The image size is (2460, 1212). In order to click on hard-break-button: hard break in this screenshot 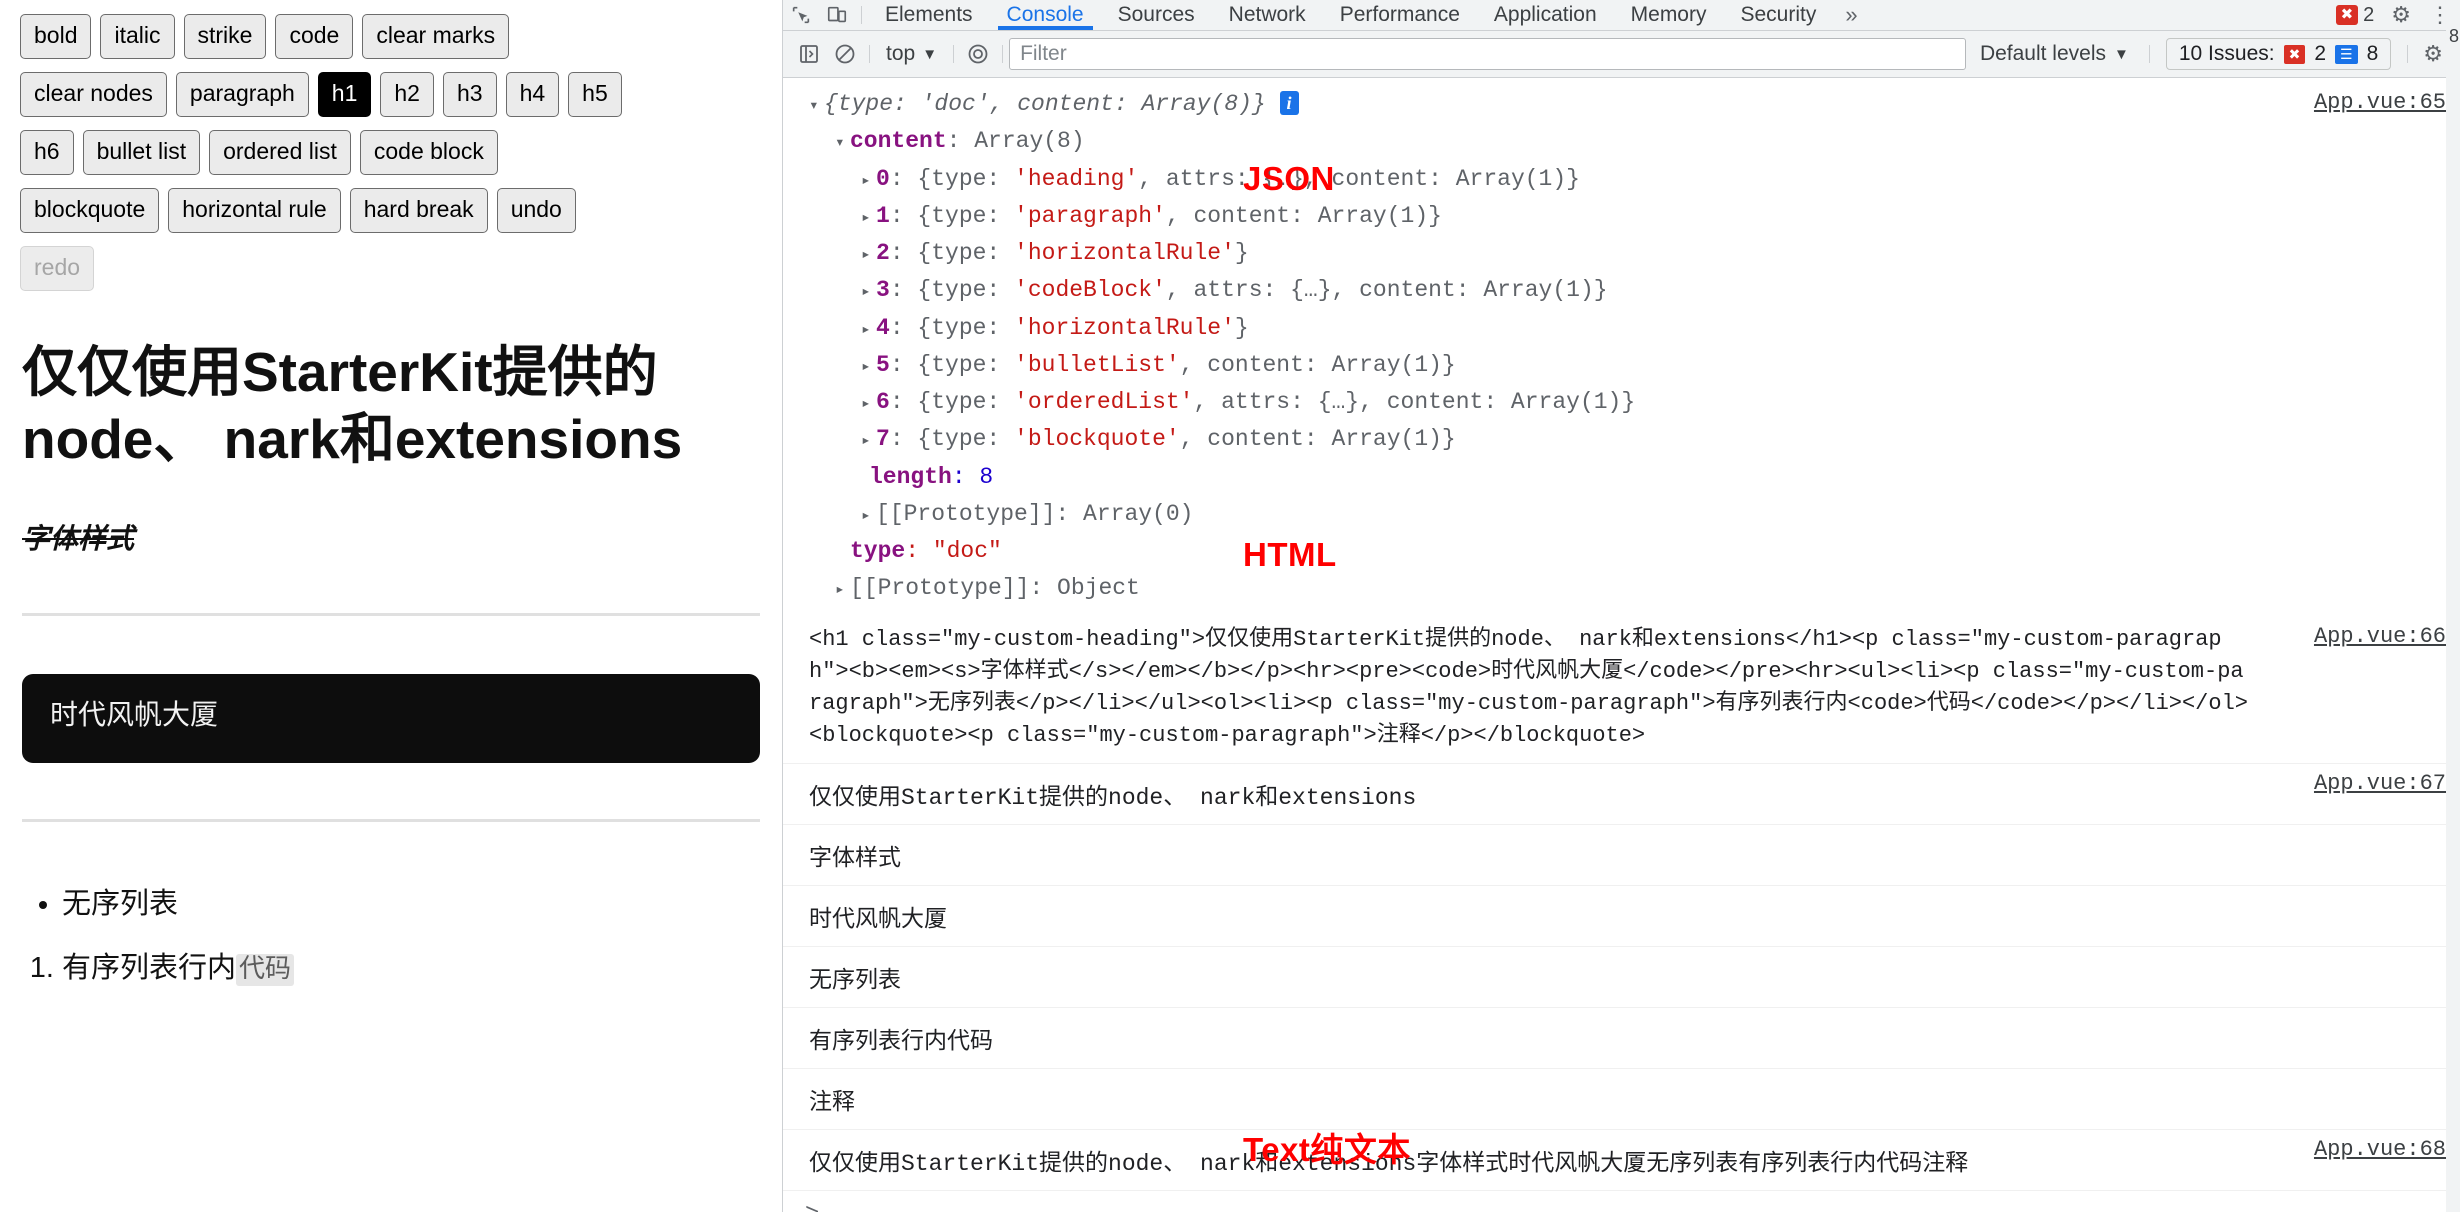, I will do `click(418, 210)`.